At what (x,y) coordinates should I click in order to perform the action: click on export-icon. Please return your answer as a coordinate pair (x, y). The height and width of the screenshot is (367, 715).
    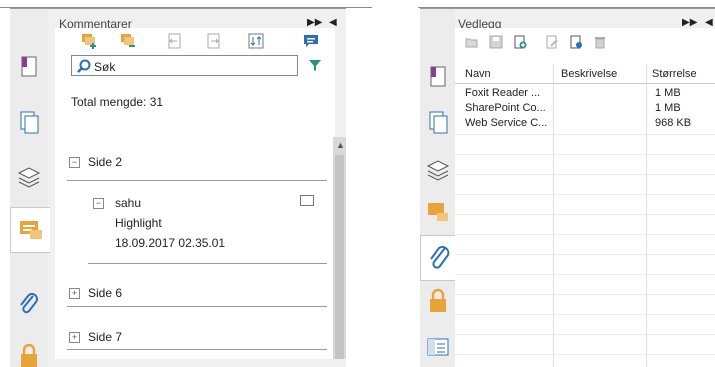
    Looking at the image, I should click on (214, 41).